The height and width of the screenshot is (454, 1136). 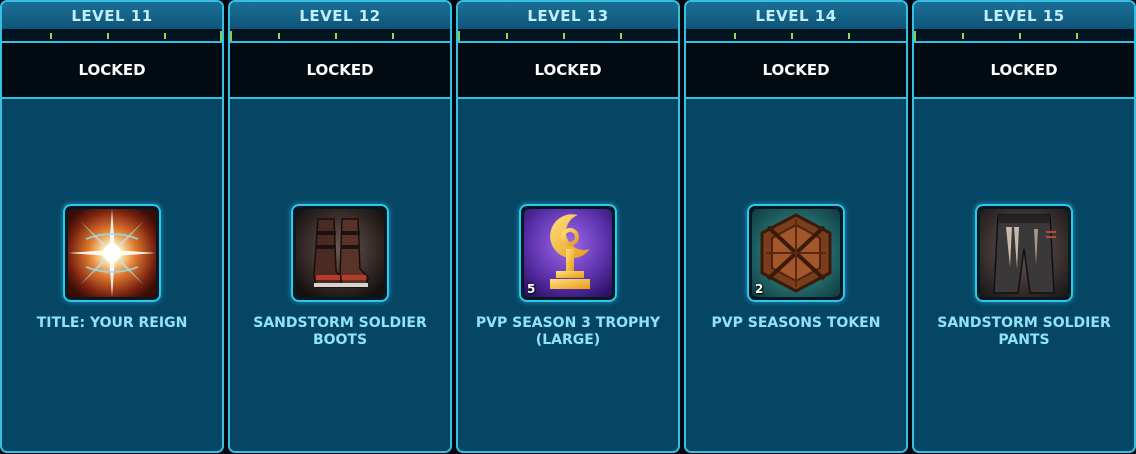 What do you see at coordinates (796, 323) in the screenshot?
I see `reward-name: PVP SEASONS TOKEN` at bounding box center [796, 323].